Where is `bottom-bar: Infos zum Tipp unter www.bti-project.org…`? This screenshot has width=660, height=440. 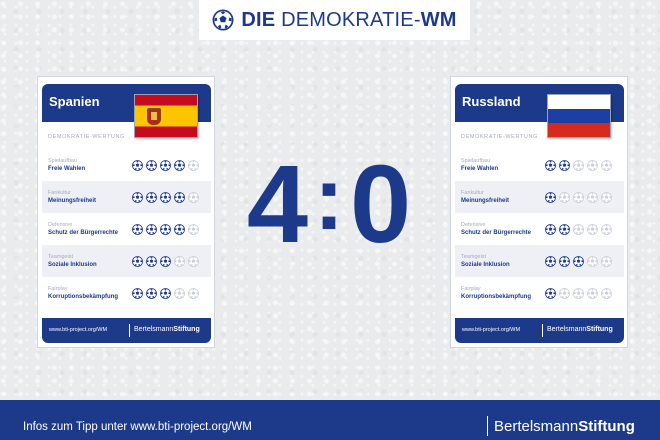
bottom-bar: Infos zum Tipp unter www.bti-project.org… is located at coordinates (330, 420).